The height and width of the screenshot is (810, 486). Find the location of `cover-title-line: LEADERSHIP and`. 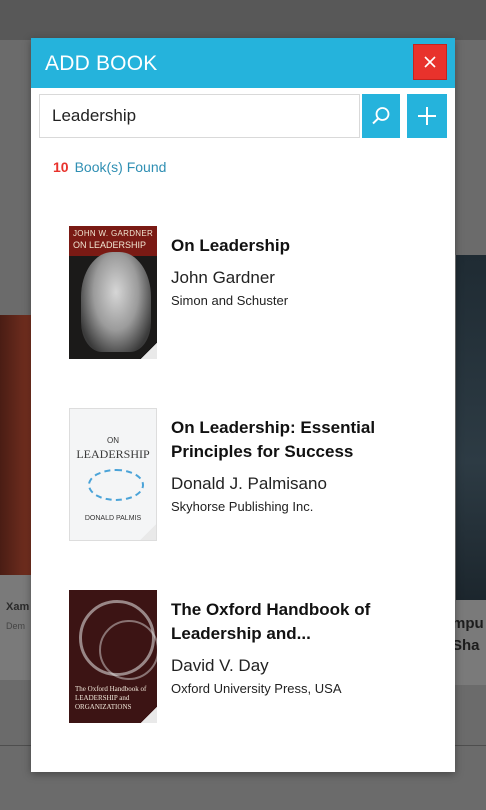

cover-title-line: LEADERSHIP and is located at coordinates (102, 698).